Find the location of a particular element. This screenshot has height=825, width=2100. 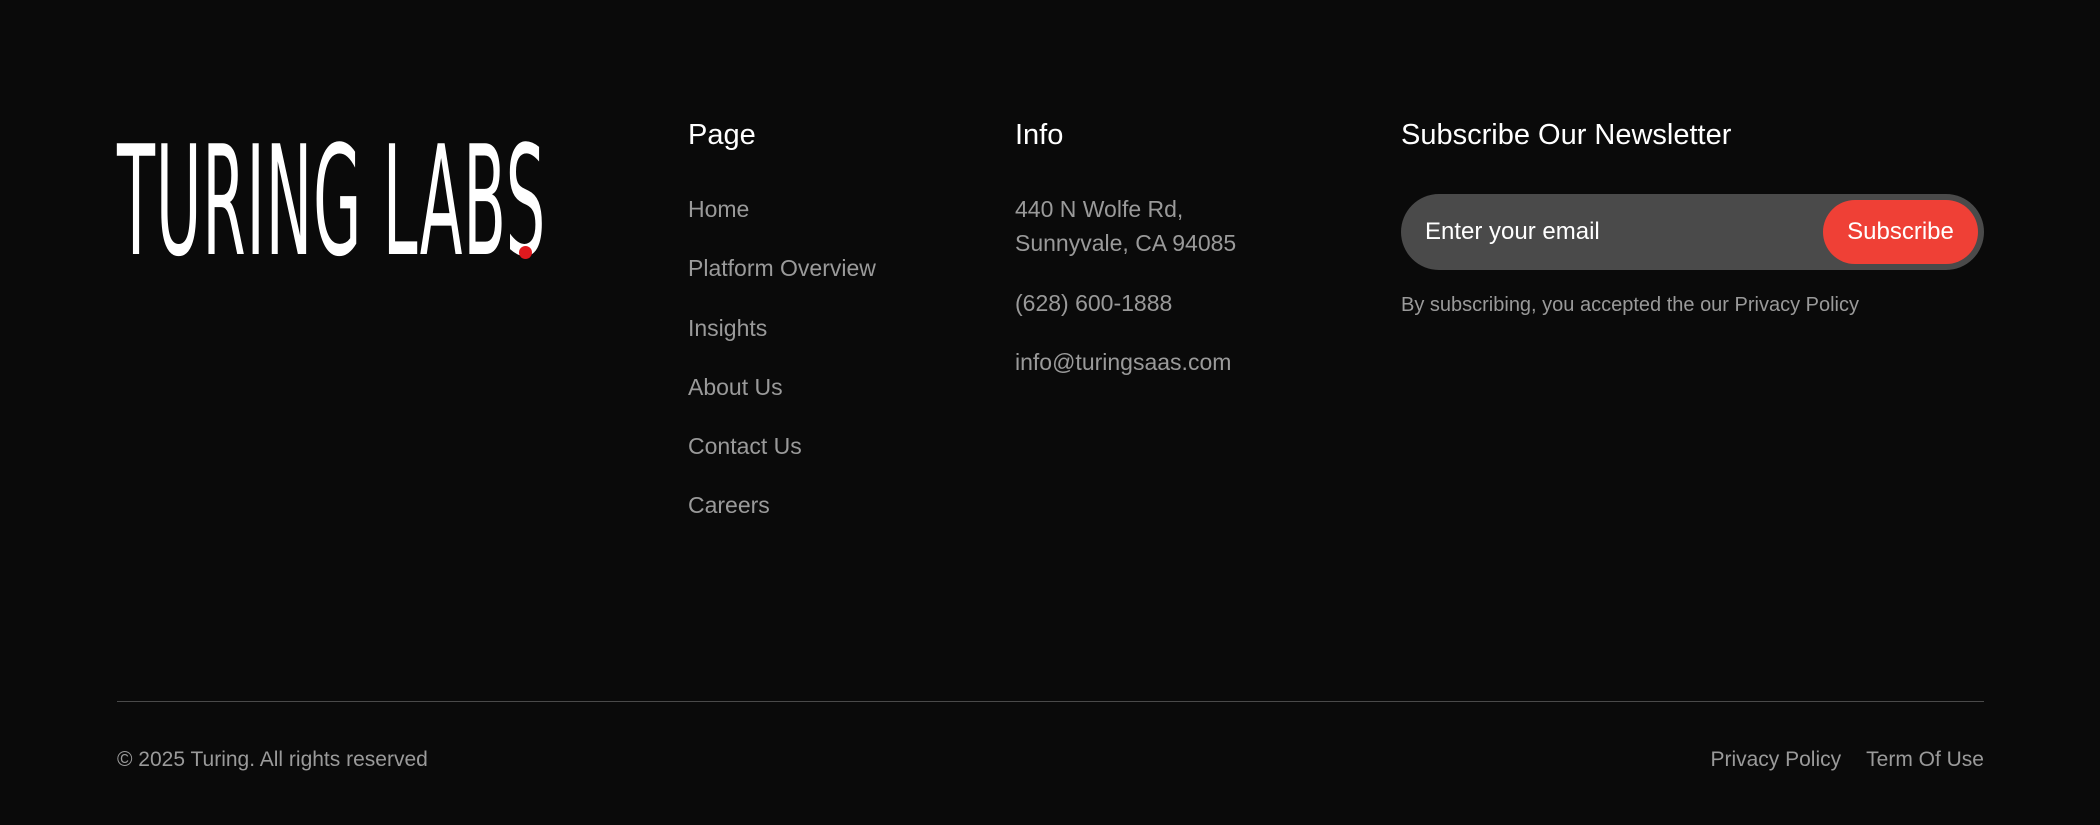

list-item: About Us is located at coordinates (782, 399).